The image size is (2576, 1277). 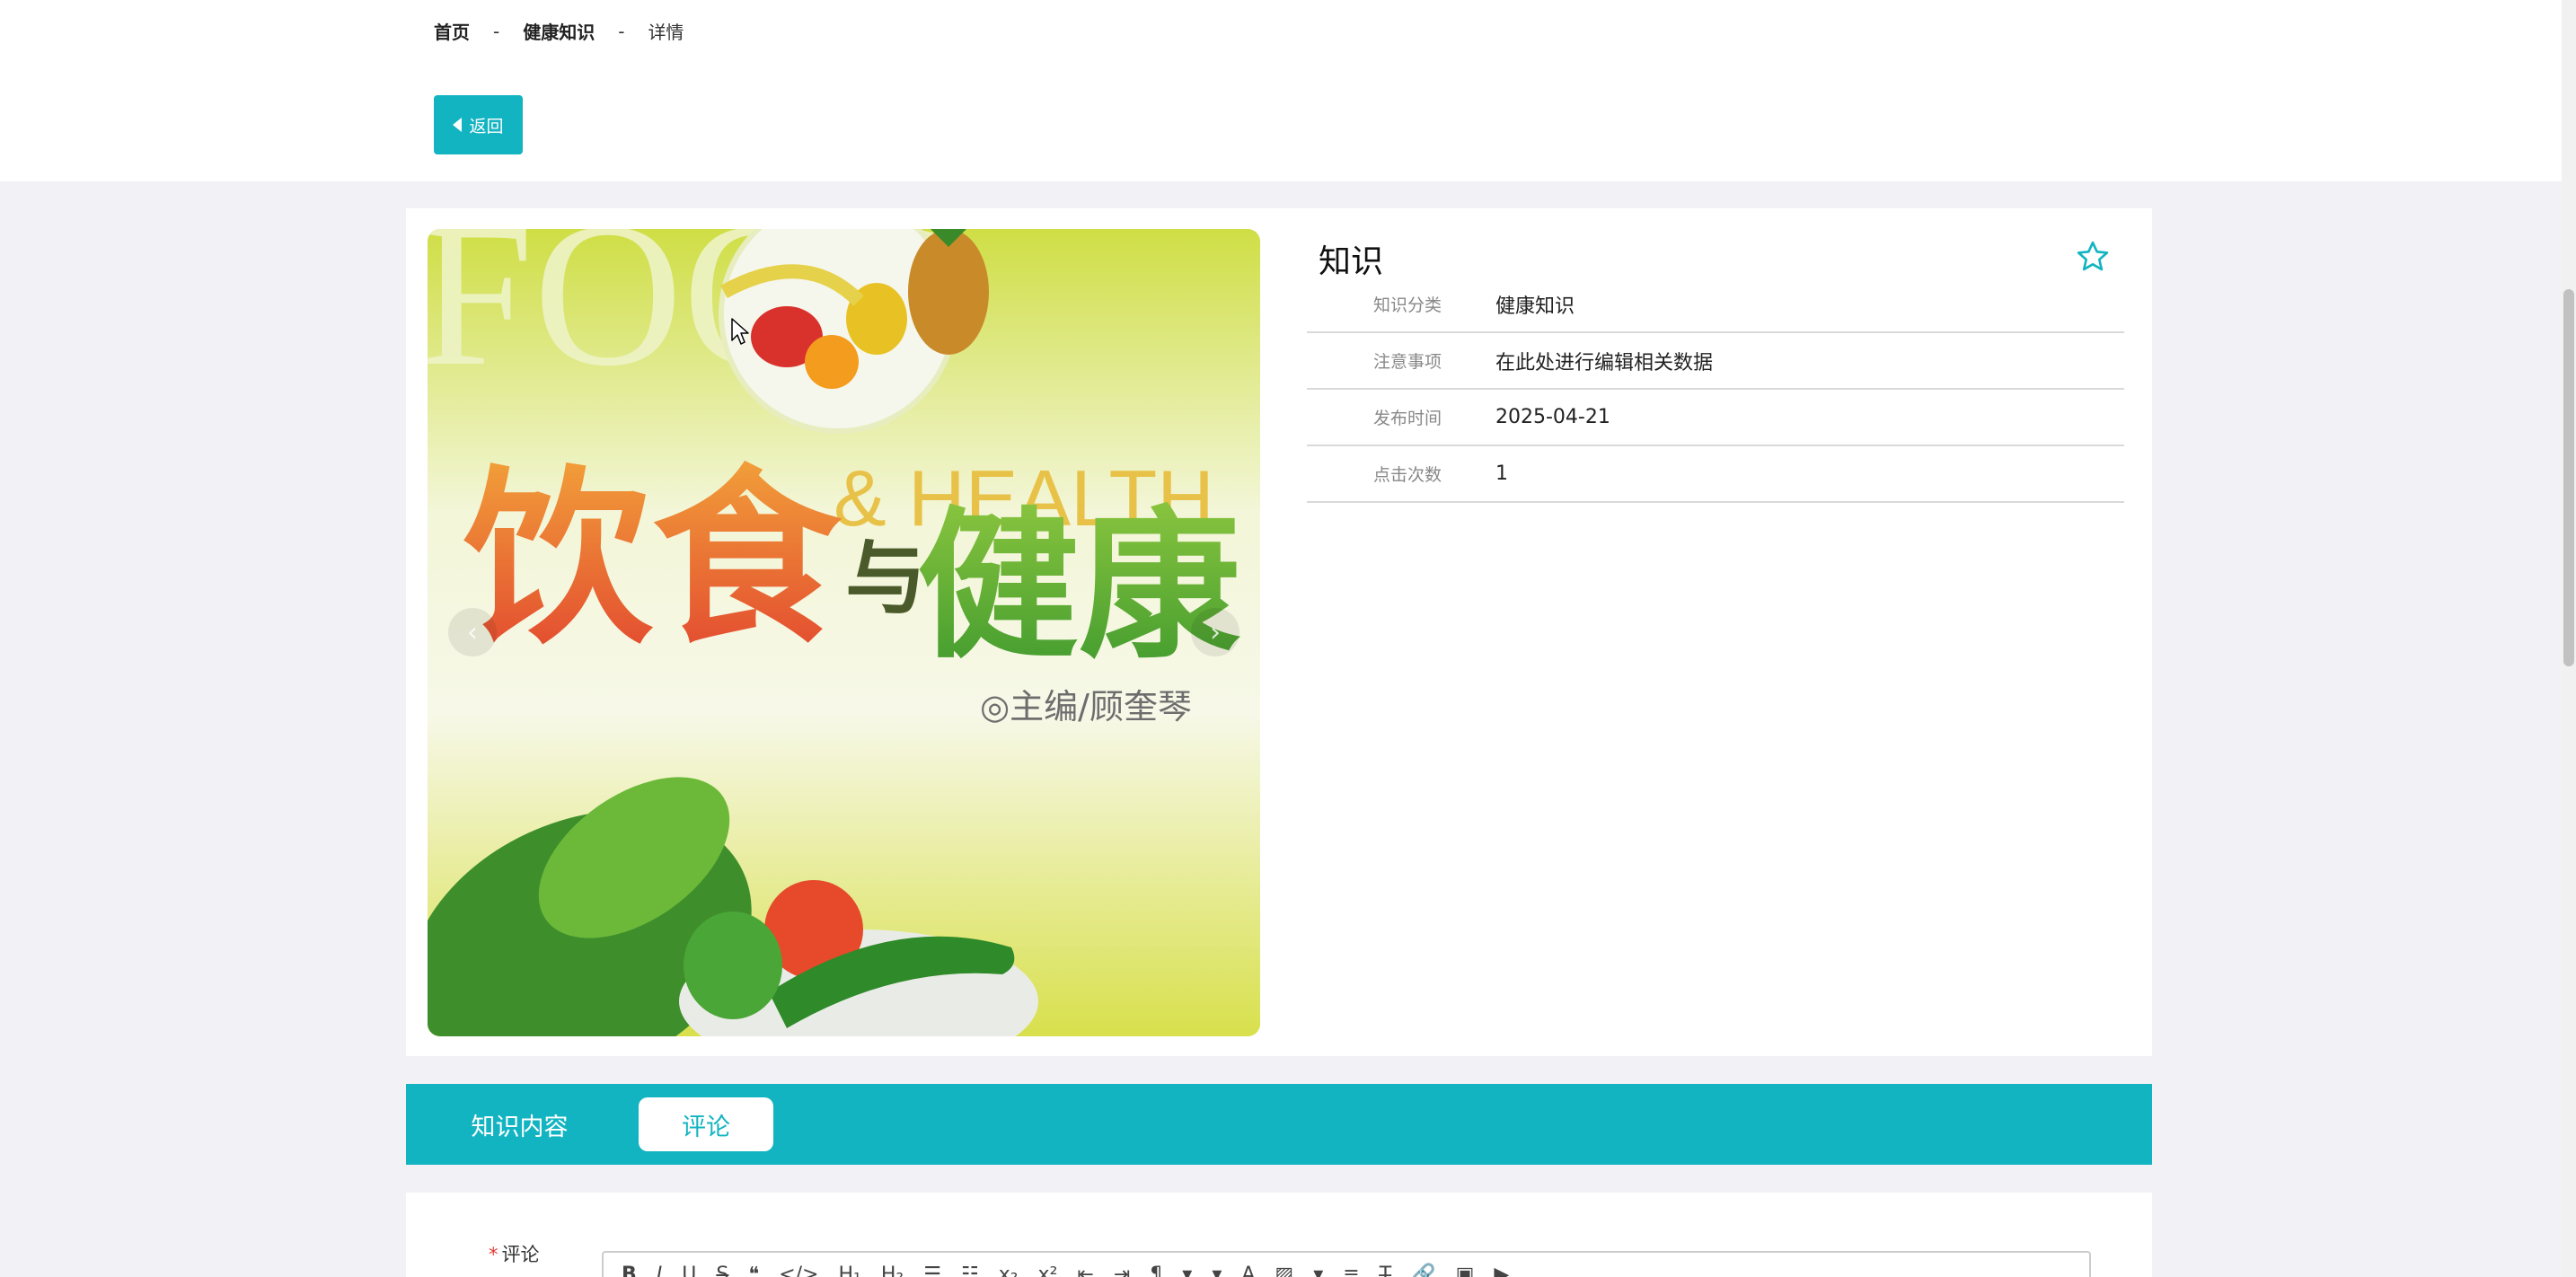 What do you see at coordinates (885, 579) in the screenshot?
I see `cover-cn-yu: 与` at bounding box center [885, 579].